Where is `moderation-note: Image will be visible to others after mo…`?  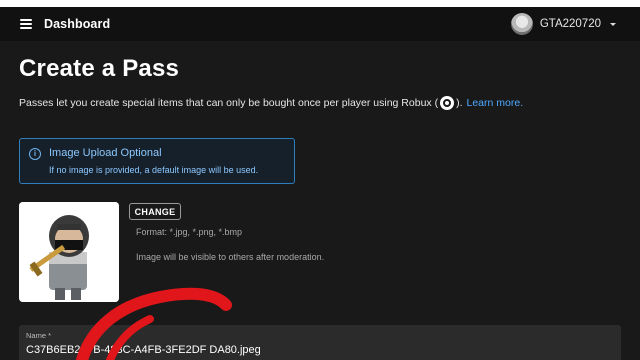
moderation-note: Image will be visible to others after mo… is located at coordinates (230, 257).